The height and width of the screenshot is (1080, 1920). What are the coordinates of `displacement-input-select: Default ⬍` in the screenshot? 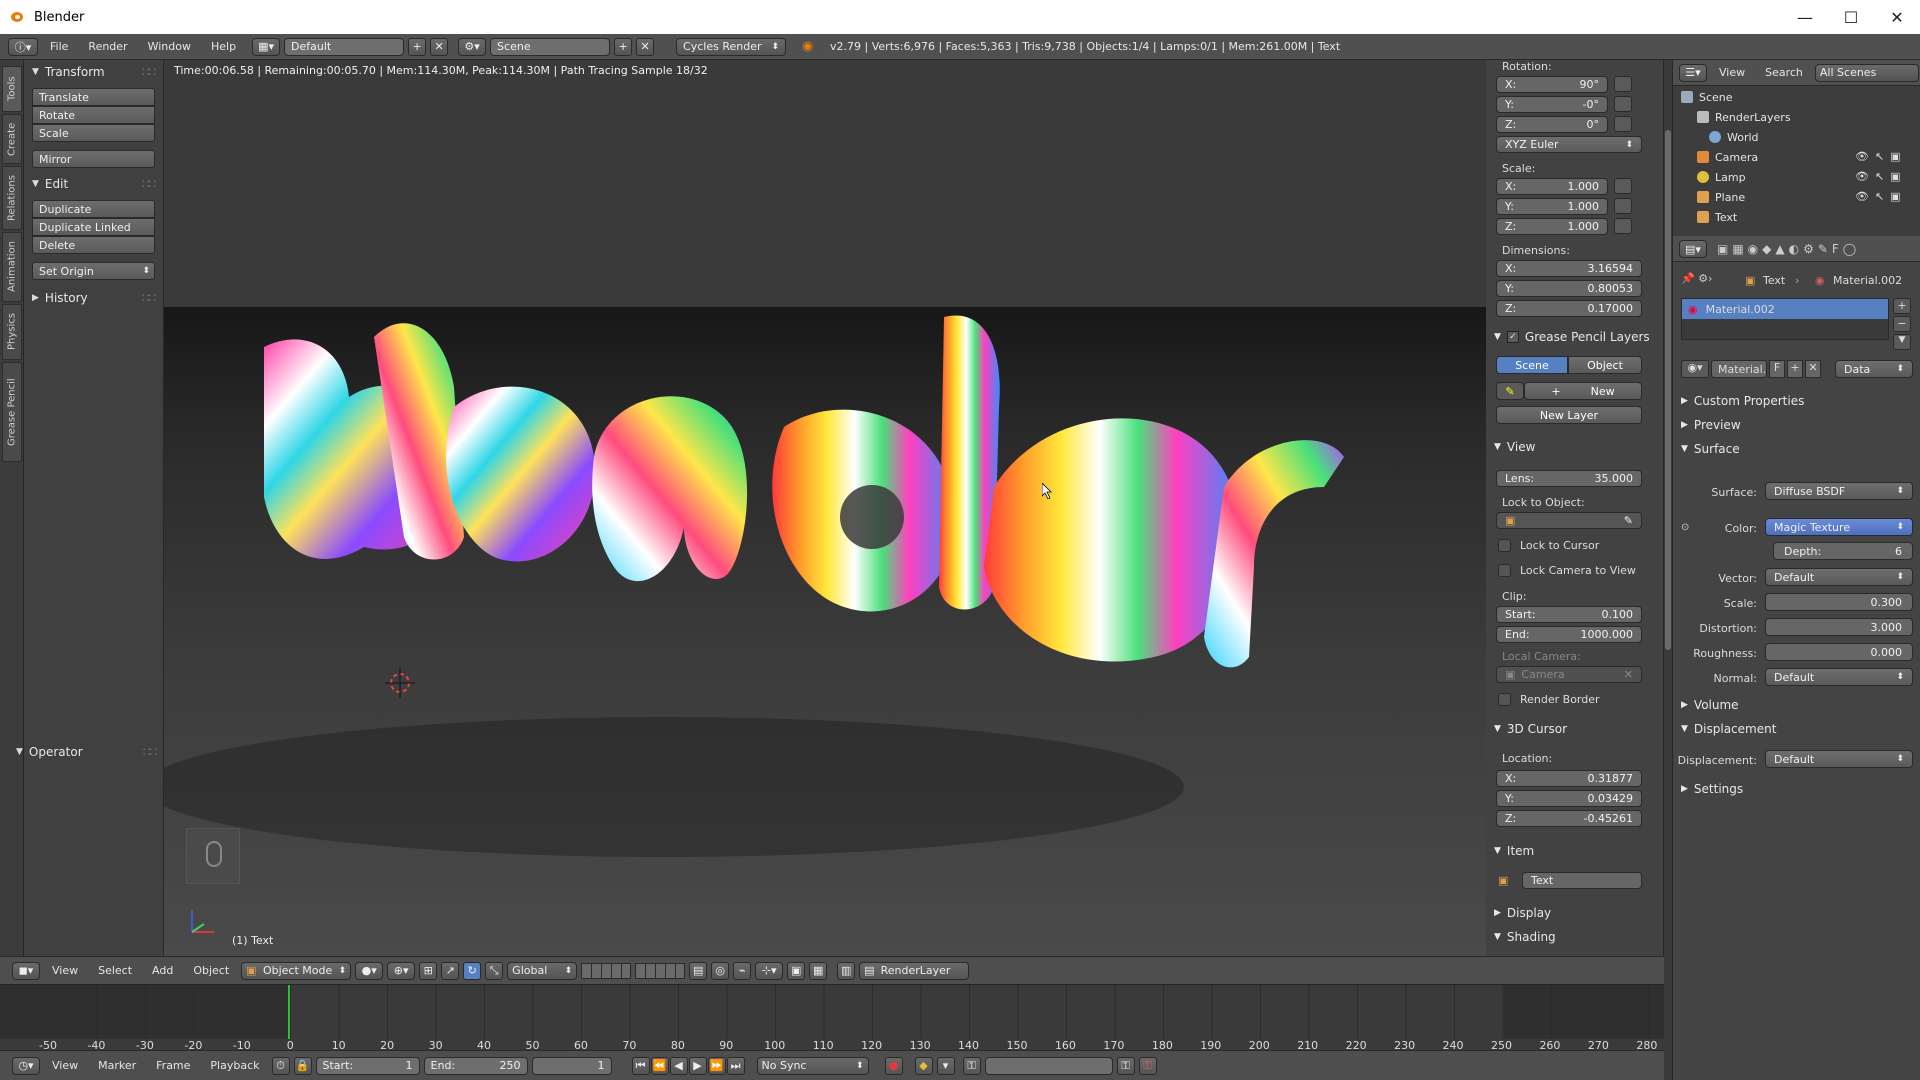 It's located at (1839, 759).